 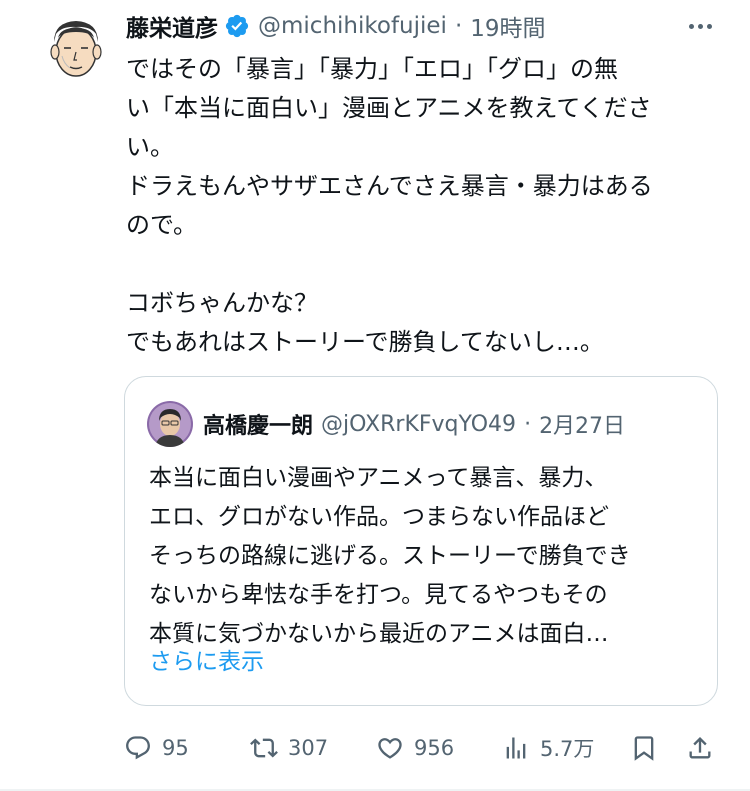 What do you see at coordinates (379, 517) in the screenshot?
I see `quoted-line: エロ、グロがない作品。つまらない作品ほど` at bounding box center [379, 517].